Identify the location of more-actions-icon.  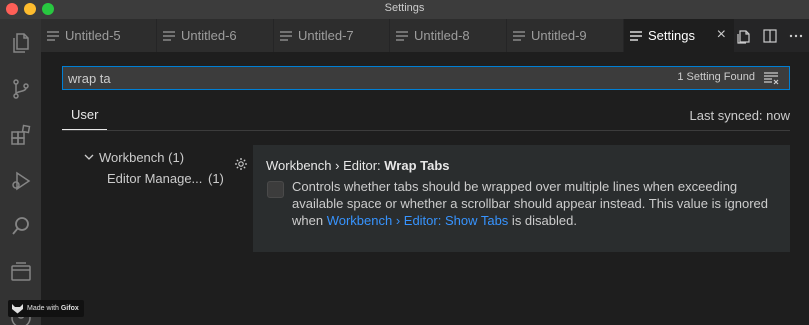
(796, 36).